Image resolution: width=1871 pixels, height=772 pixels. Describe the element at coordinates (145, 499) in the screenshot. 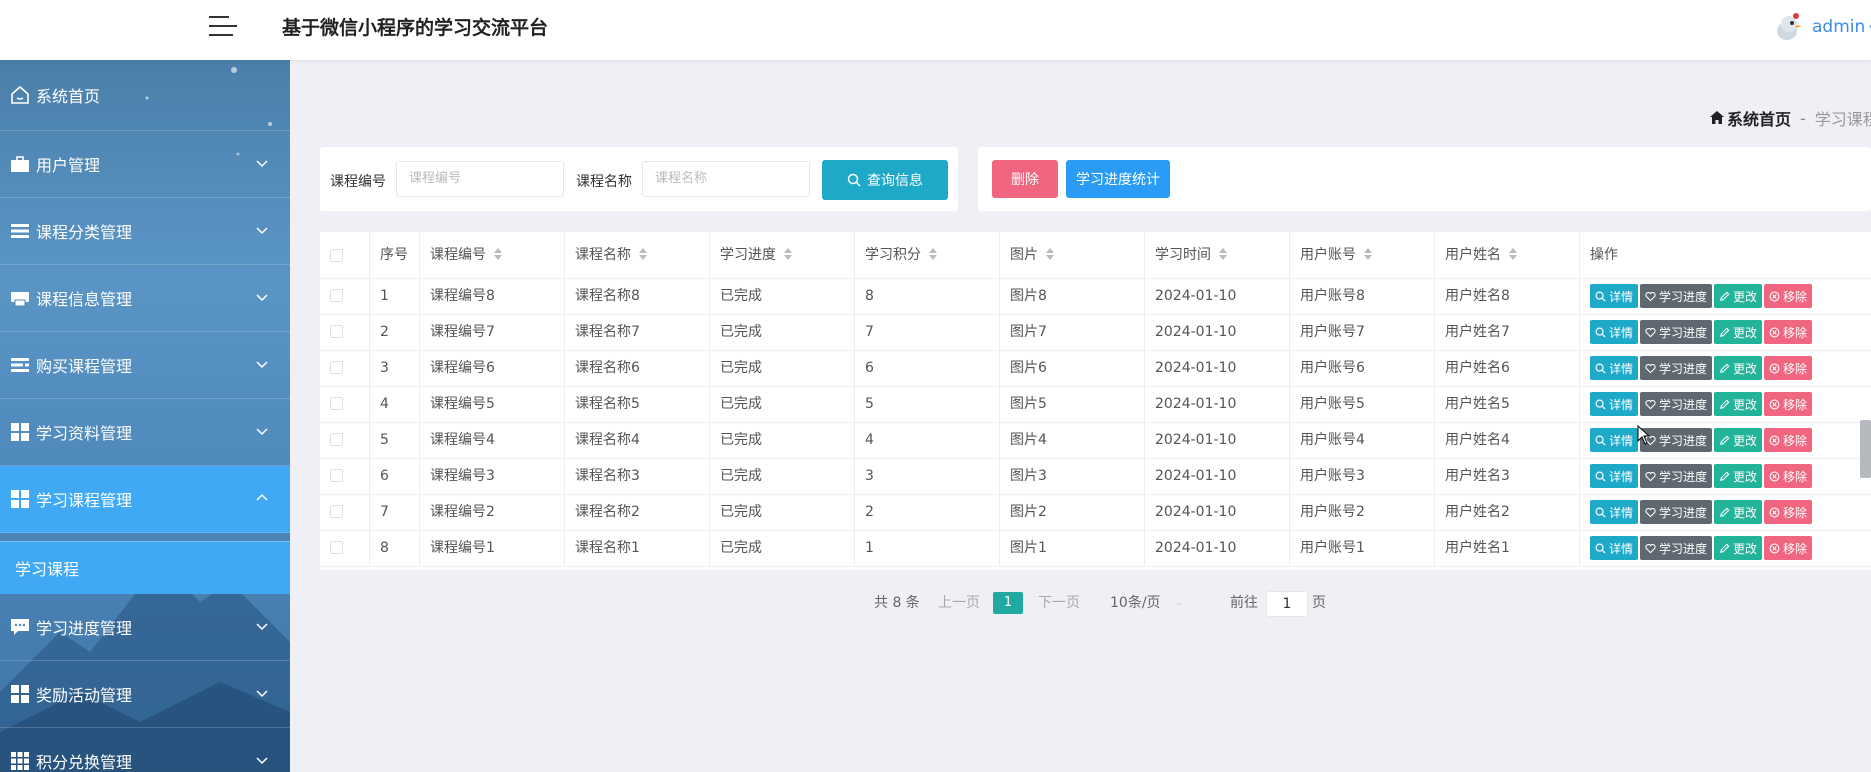

I see `sidebar-item-study-courses: 学习课程管理` at that location.